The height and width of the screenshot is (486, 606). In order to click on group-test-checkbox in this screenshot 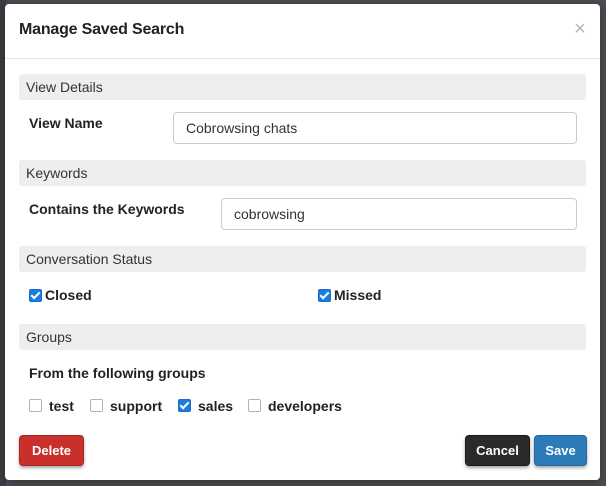, I will do `click(35, 405)`.